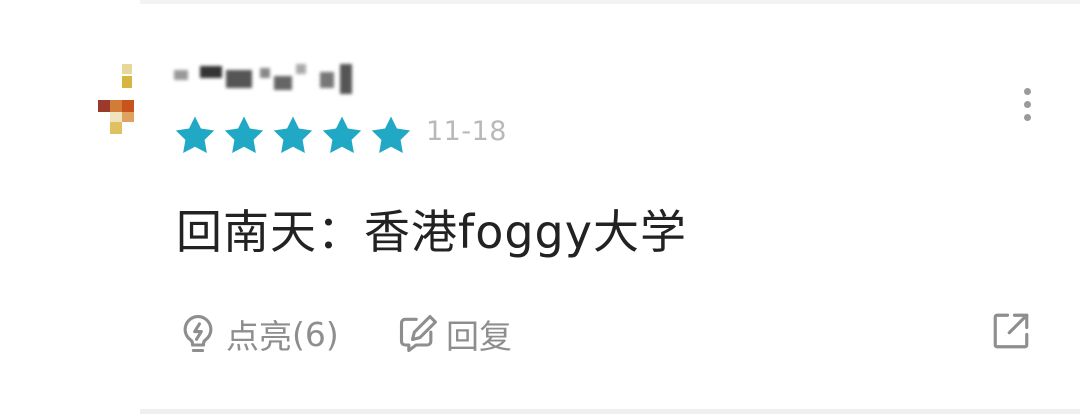  I want to click on like-count: (6), so click(315, 334).